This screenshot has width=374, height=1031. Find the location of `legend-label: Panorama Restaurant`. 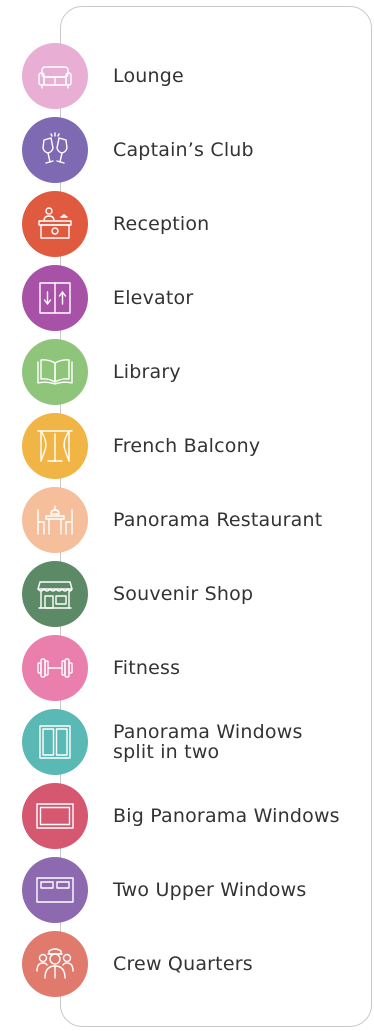

legend-label: Panorama Restaurant is located at coordinates (218, 520).